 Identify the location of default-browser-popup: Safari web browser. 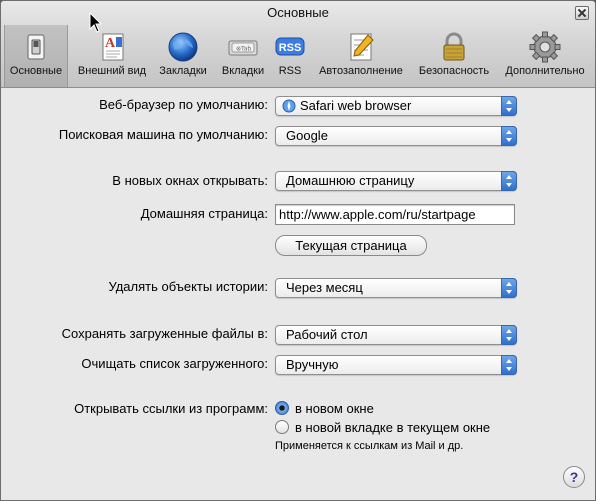
(396, 106).